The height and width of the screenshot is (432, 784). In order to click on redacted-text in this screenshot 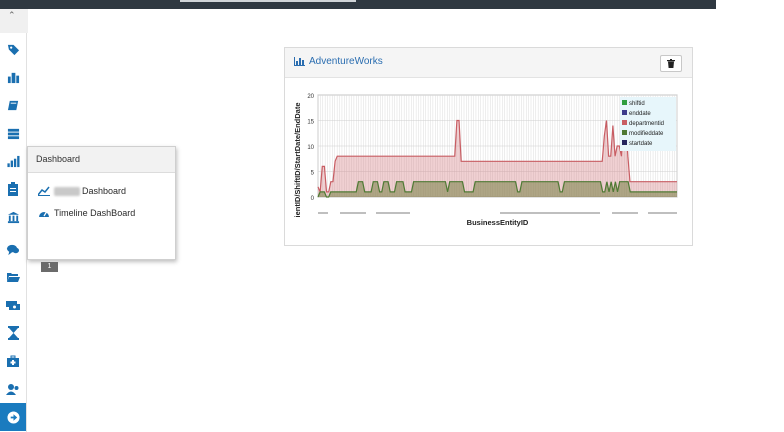, I will do `click(67, 191)`.